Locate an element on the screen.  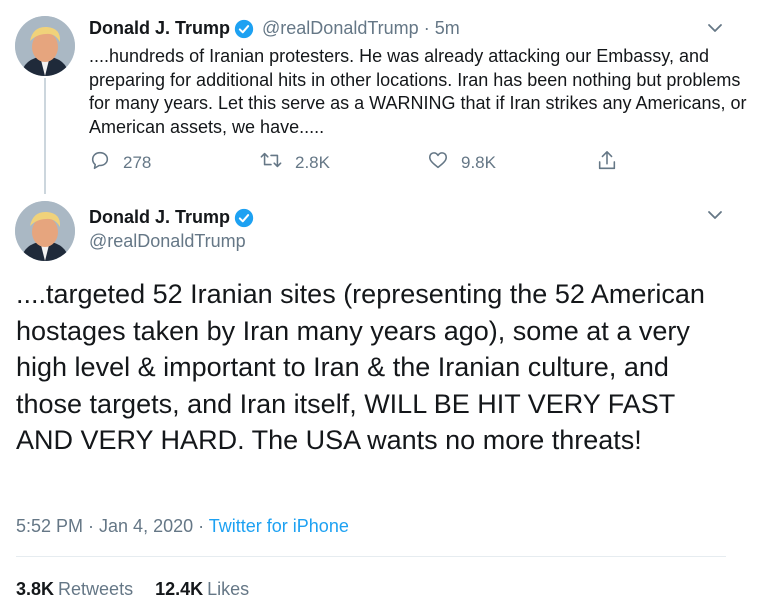
tweet-actions: 278 2.8K 9.8K is located at coordinates (359, 162).